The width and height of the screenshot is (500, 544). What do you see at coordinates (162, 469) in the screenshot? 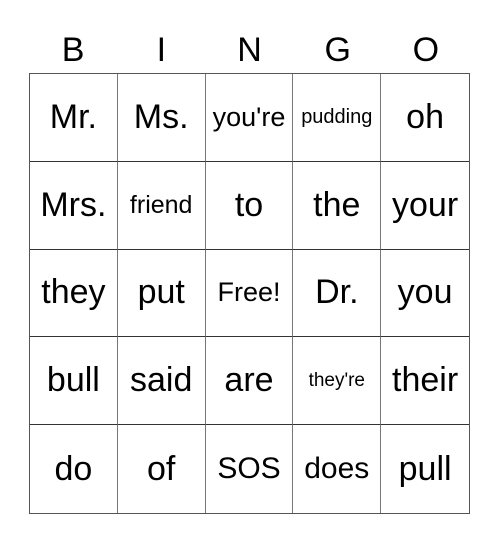
I see `bingo-cell: of` at bounding box center [162, 469].